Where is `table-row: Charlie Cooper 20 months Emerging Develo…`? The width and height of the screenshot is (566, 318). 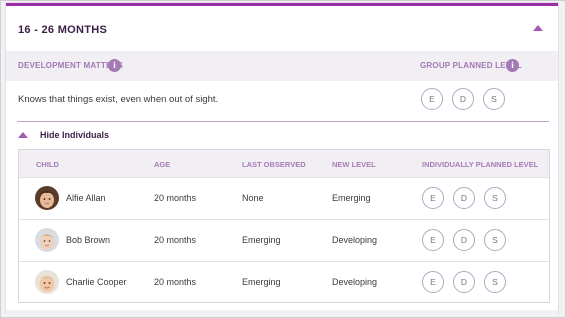
table-row: Charlie Cooper 20 months Emerging Develo… is located at coordinates (284, 282).